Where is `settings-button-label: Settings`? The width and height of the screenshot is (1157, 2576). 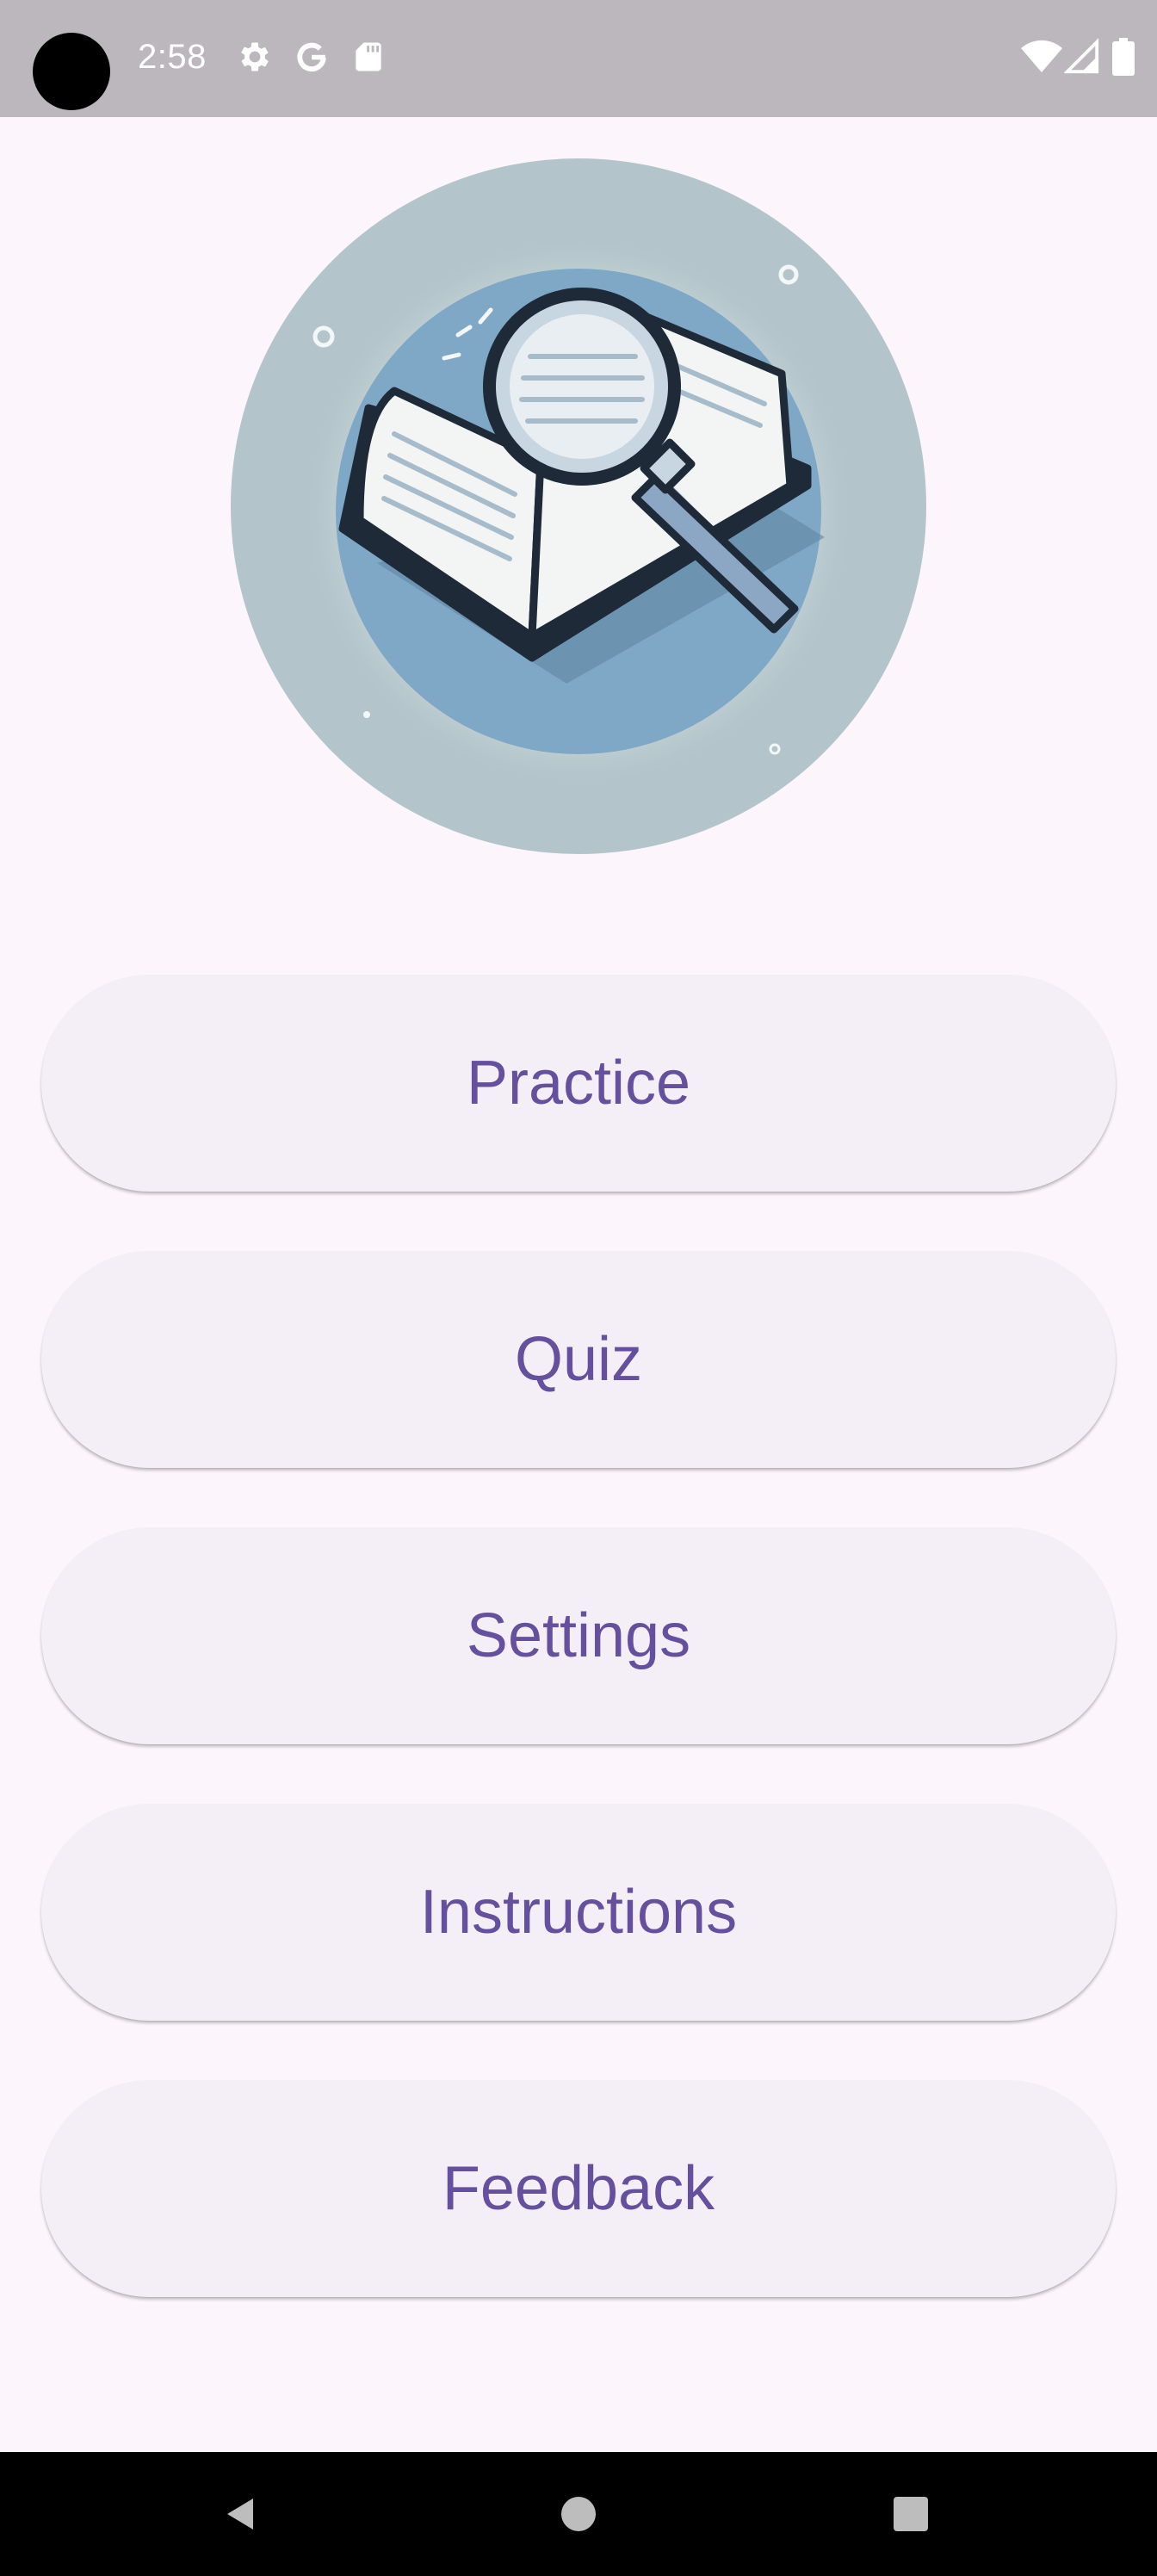
settings-button-label: Settings is located at coordinates (579, 1635).